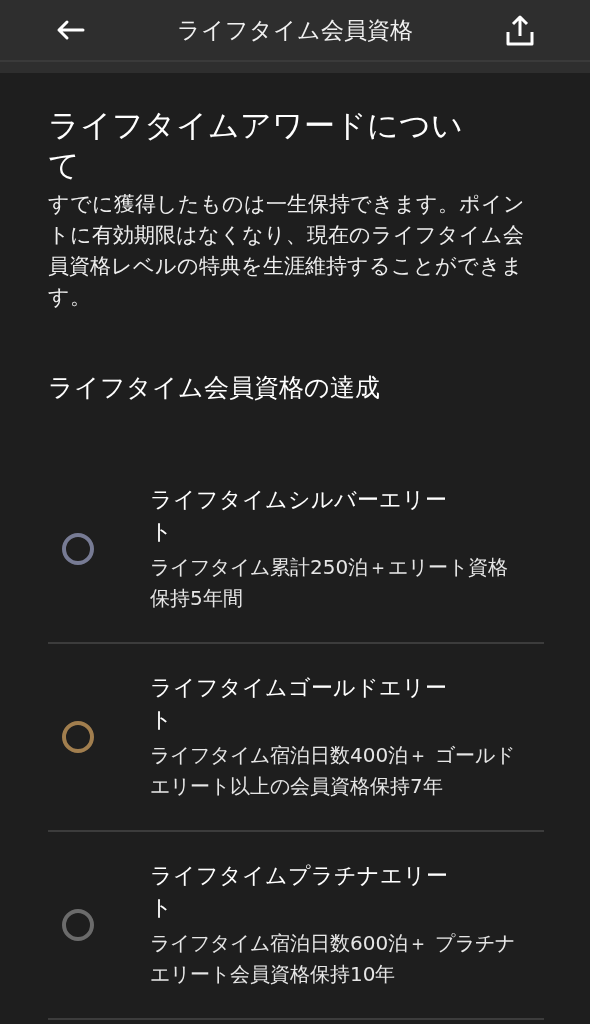  Describe the element at coordinates (299, 516) in the screenshot. I see `tier-title: ライフタイムシルバーエリート` at that location.